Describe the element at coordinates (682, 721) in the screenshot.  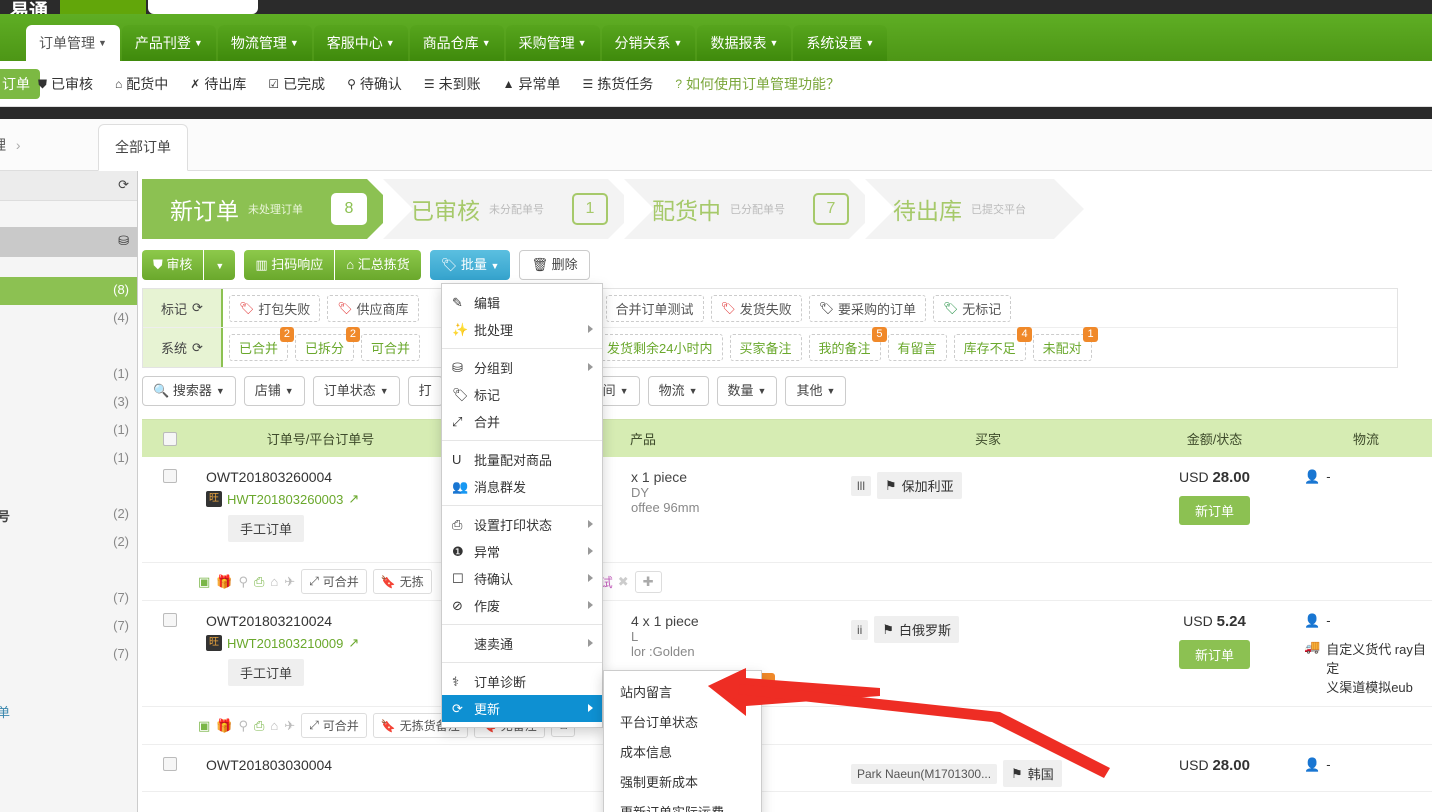
I see `submenu-item-platform-order-status: 平台订单状态` at that location.